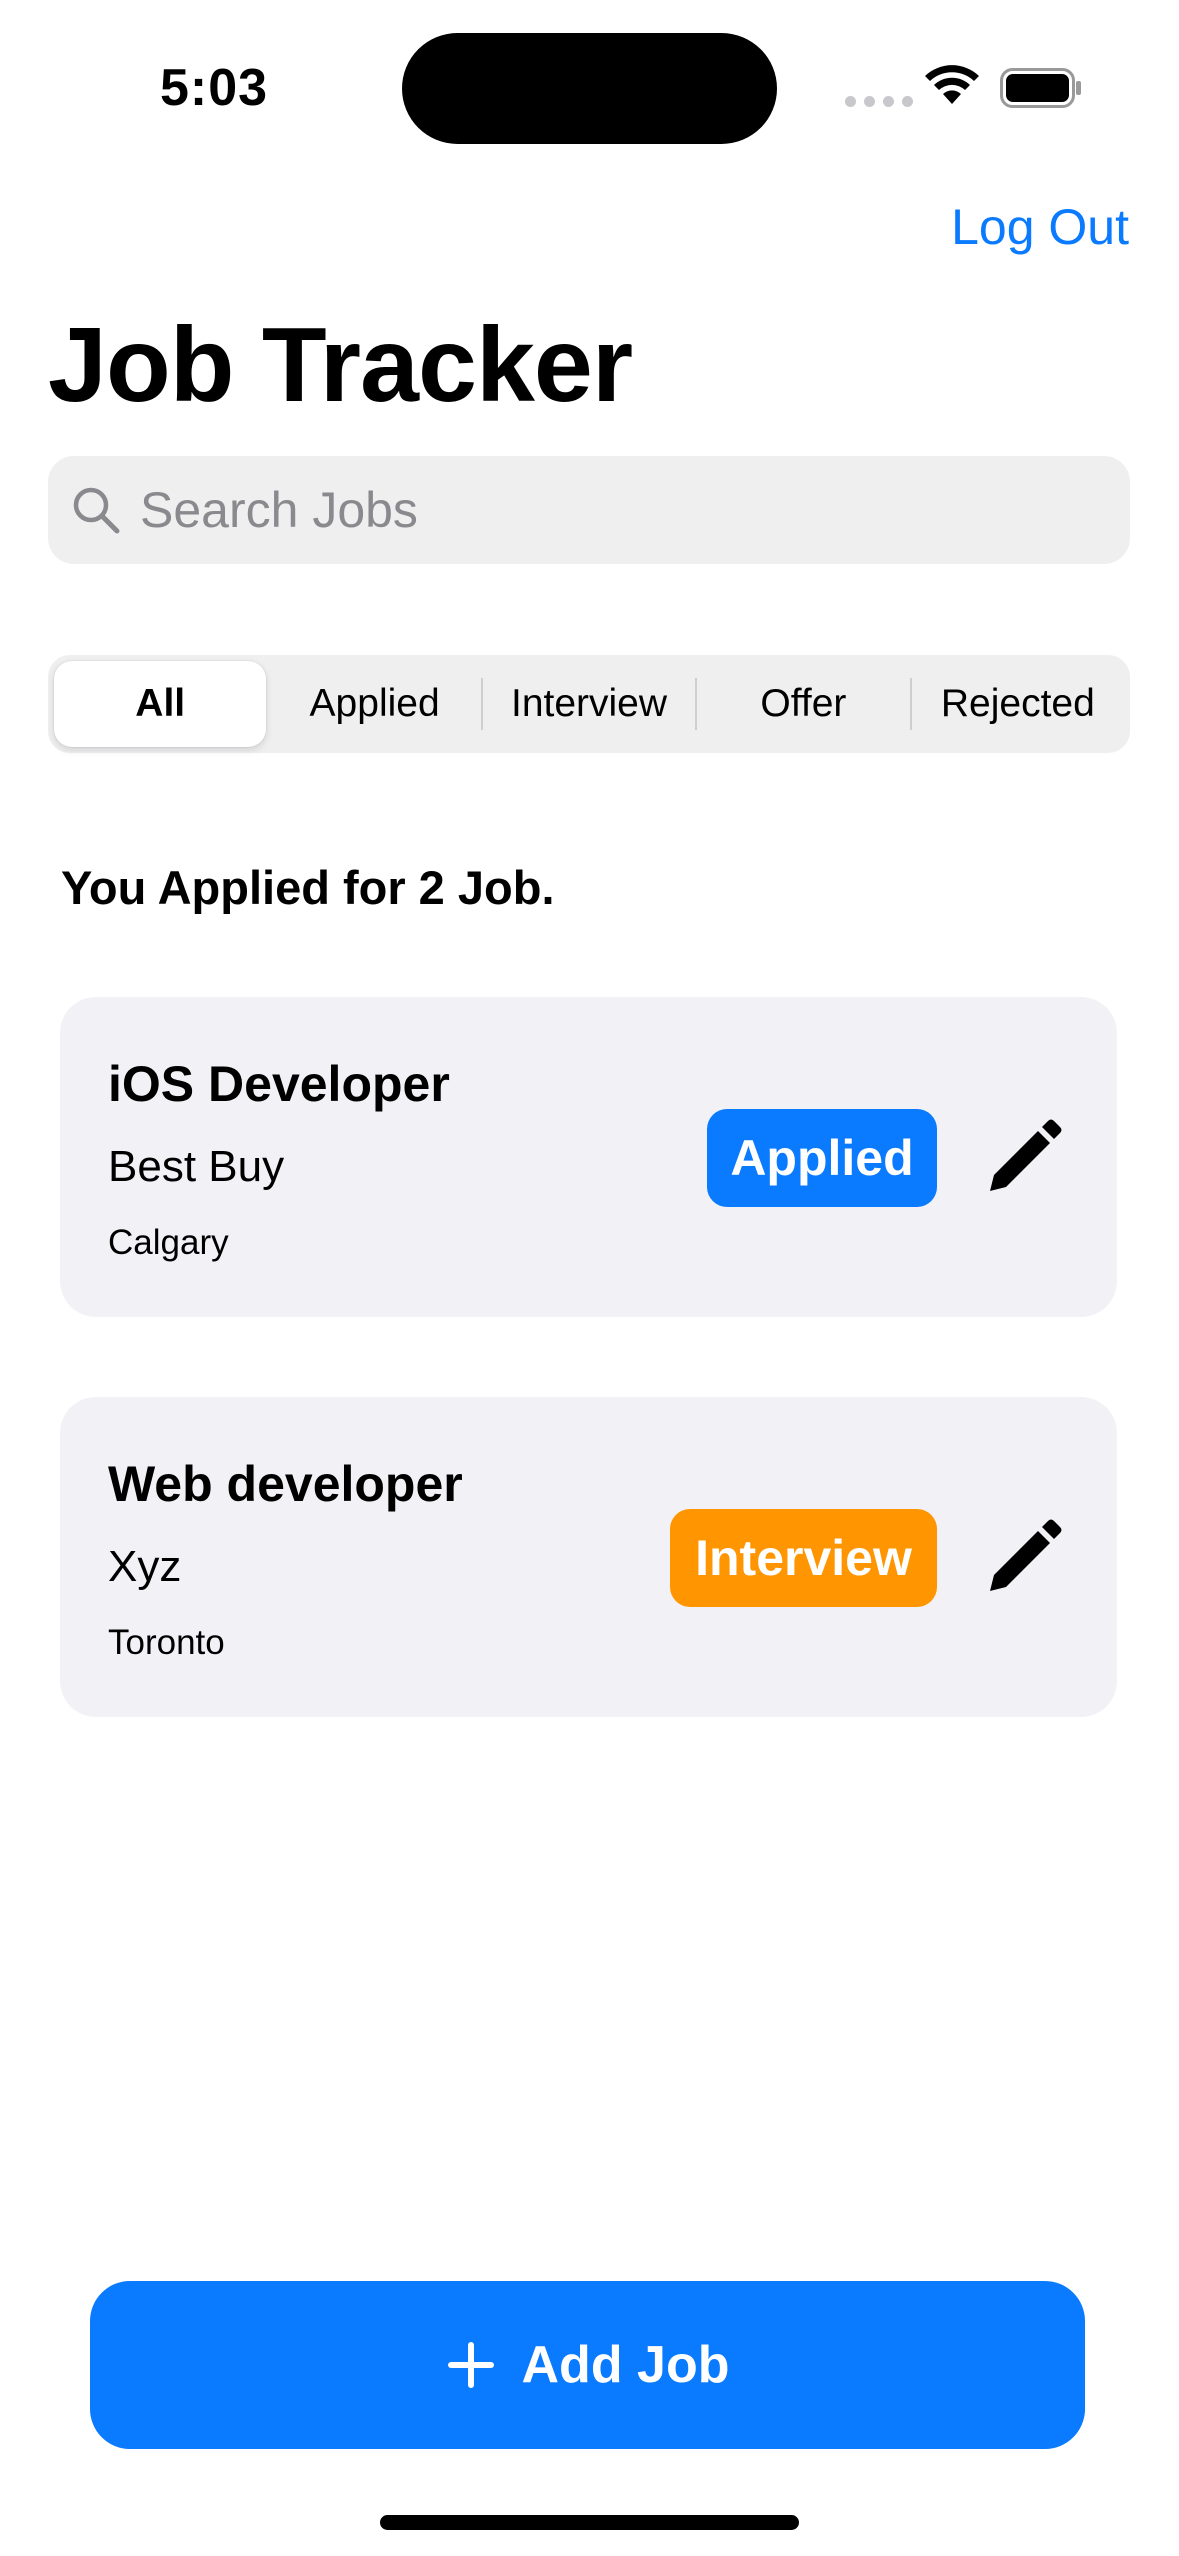  Describe the element at coordinates (279, 1084) in the screenshot. I see `job-title: iOS Developer` at that location.